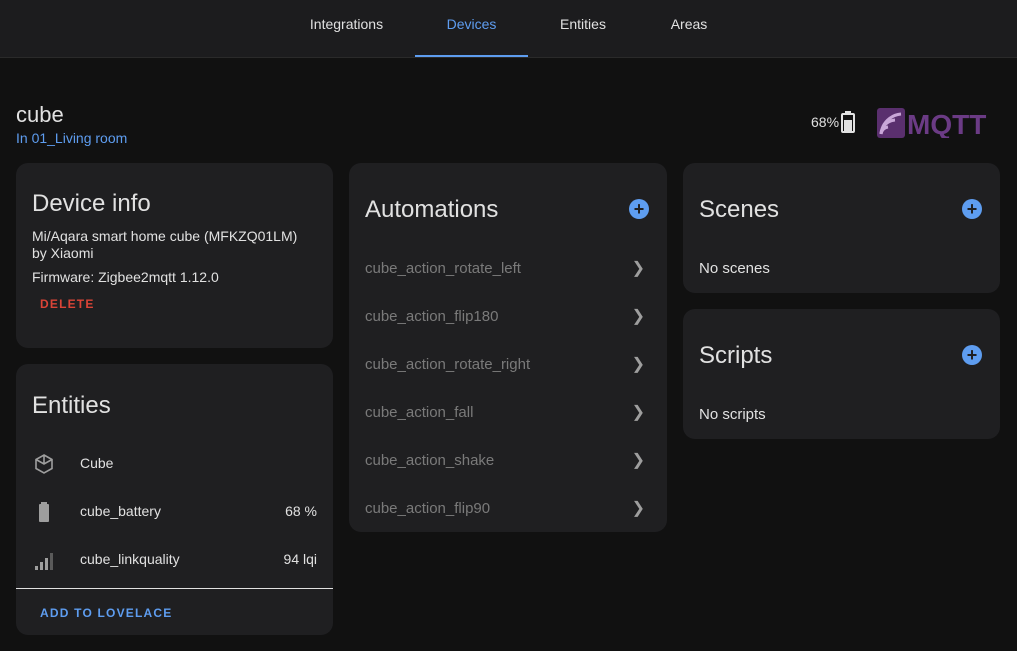  What do you see at coordinates (71, 138) in the screenshot?
I see `device-area-link: In 01_Living room` at bounding box center [71, 138].